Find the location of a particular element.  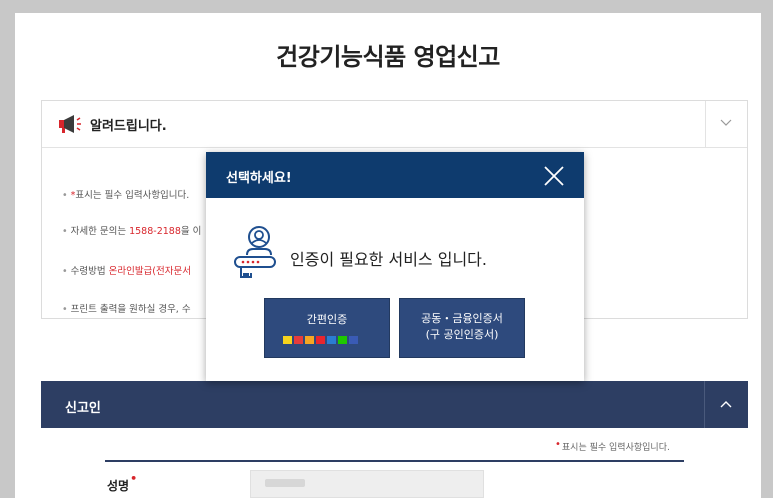

simple-auth-button: 간편인증 is located at coordinates (327, 328).